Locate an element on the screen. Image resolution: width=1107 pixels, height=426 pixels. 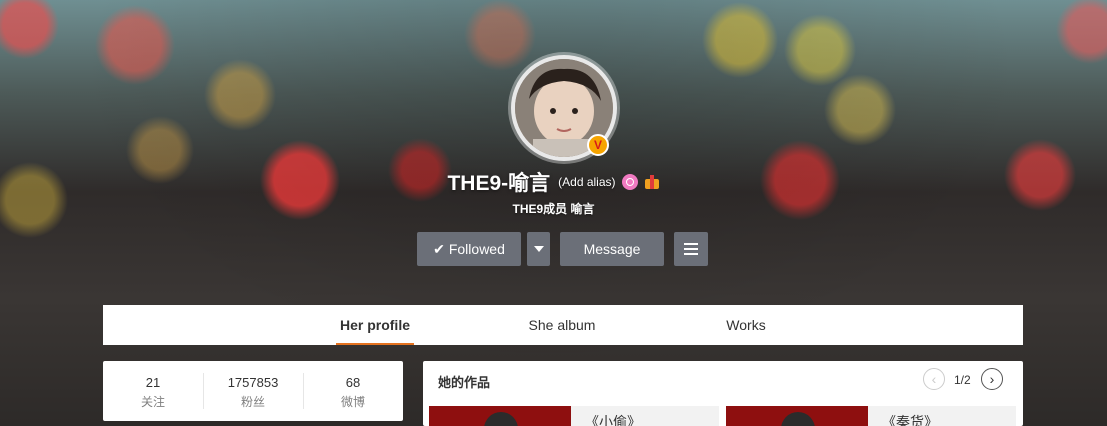
work-title: 《秦货》 is located at coordinates (910, 419).